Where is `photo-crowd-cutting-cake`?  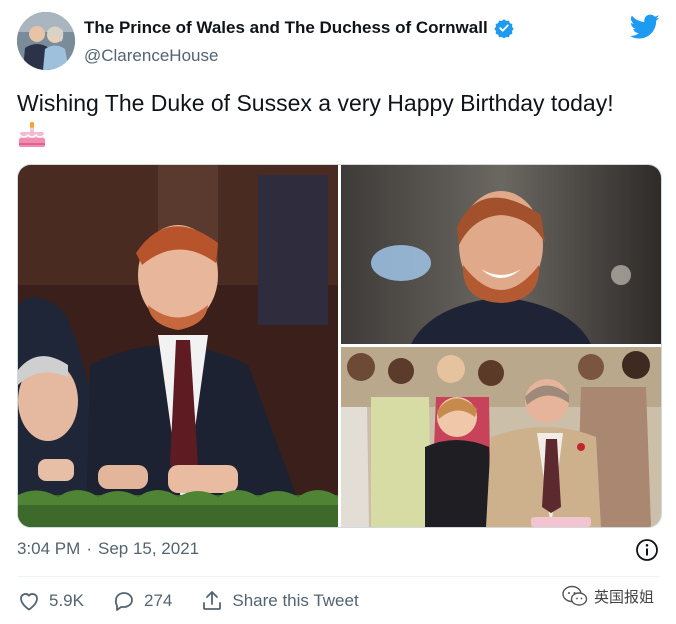
photo-crowd-cutting-cake is located at coordinates (501, 437).